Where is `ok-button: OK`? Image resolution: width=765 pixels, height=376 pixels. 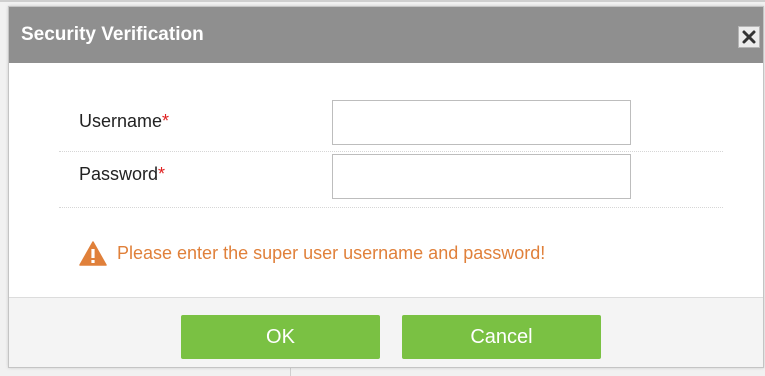
ok-button: OK is located at coordinates (280, 337).